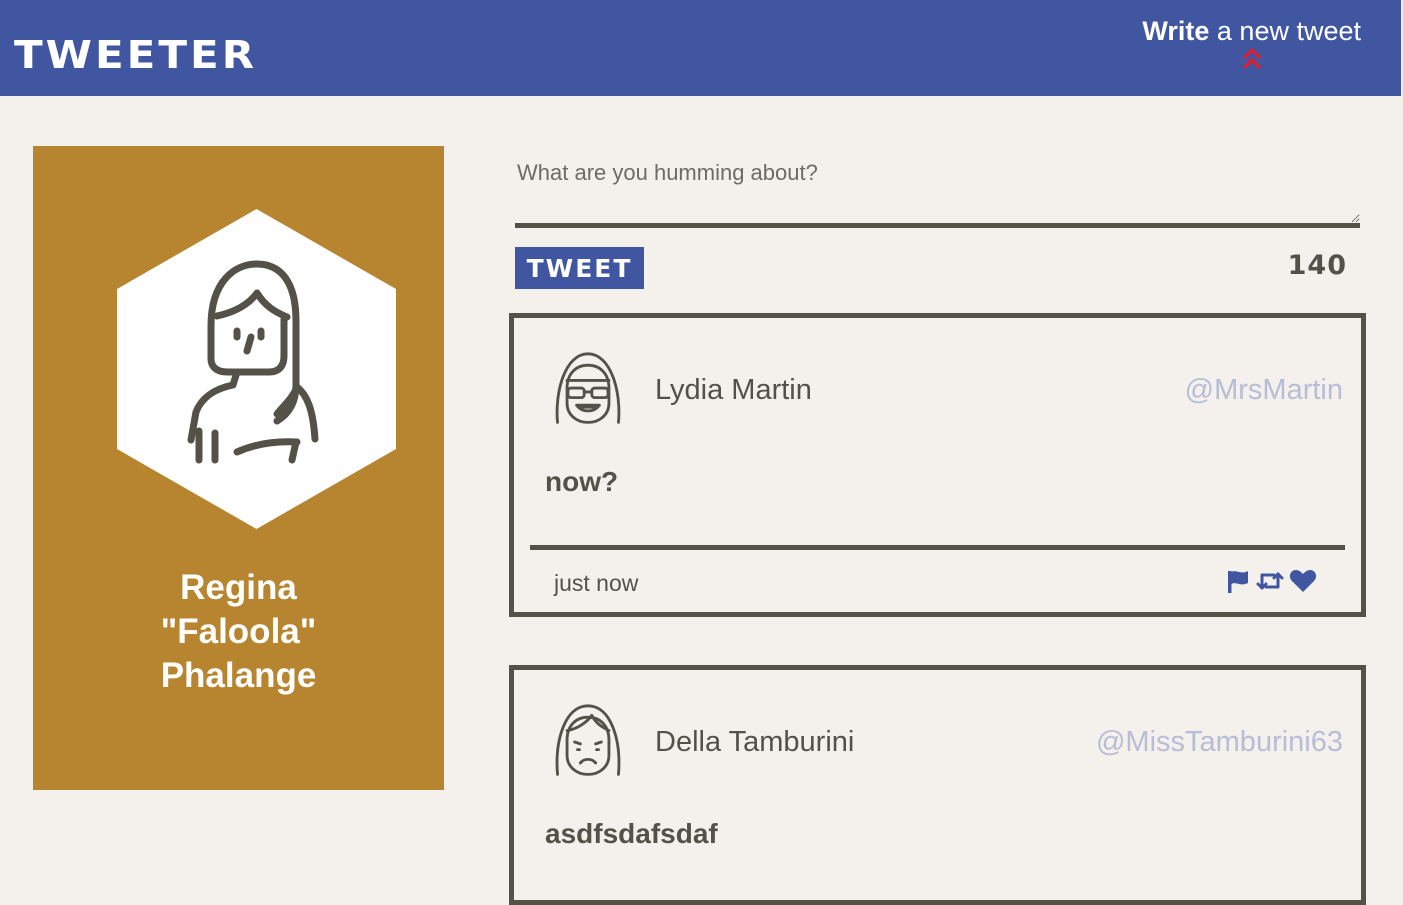 The height and width of the screenshot is (905, 1403). Describe the element at coordinates (588, 740) in the screenshot. I see `avatar-frown-icon` at that location.